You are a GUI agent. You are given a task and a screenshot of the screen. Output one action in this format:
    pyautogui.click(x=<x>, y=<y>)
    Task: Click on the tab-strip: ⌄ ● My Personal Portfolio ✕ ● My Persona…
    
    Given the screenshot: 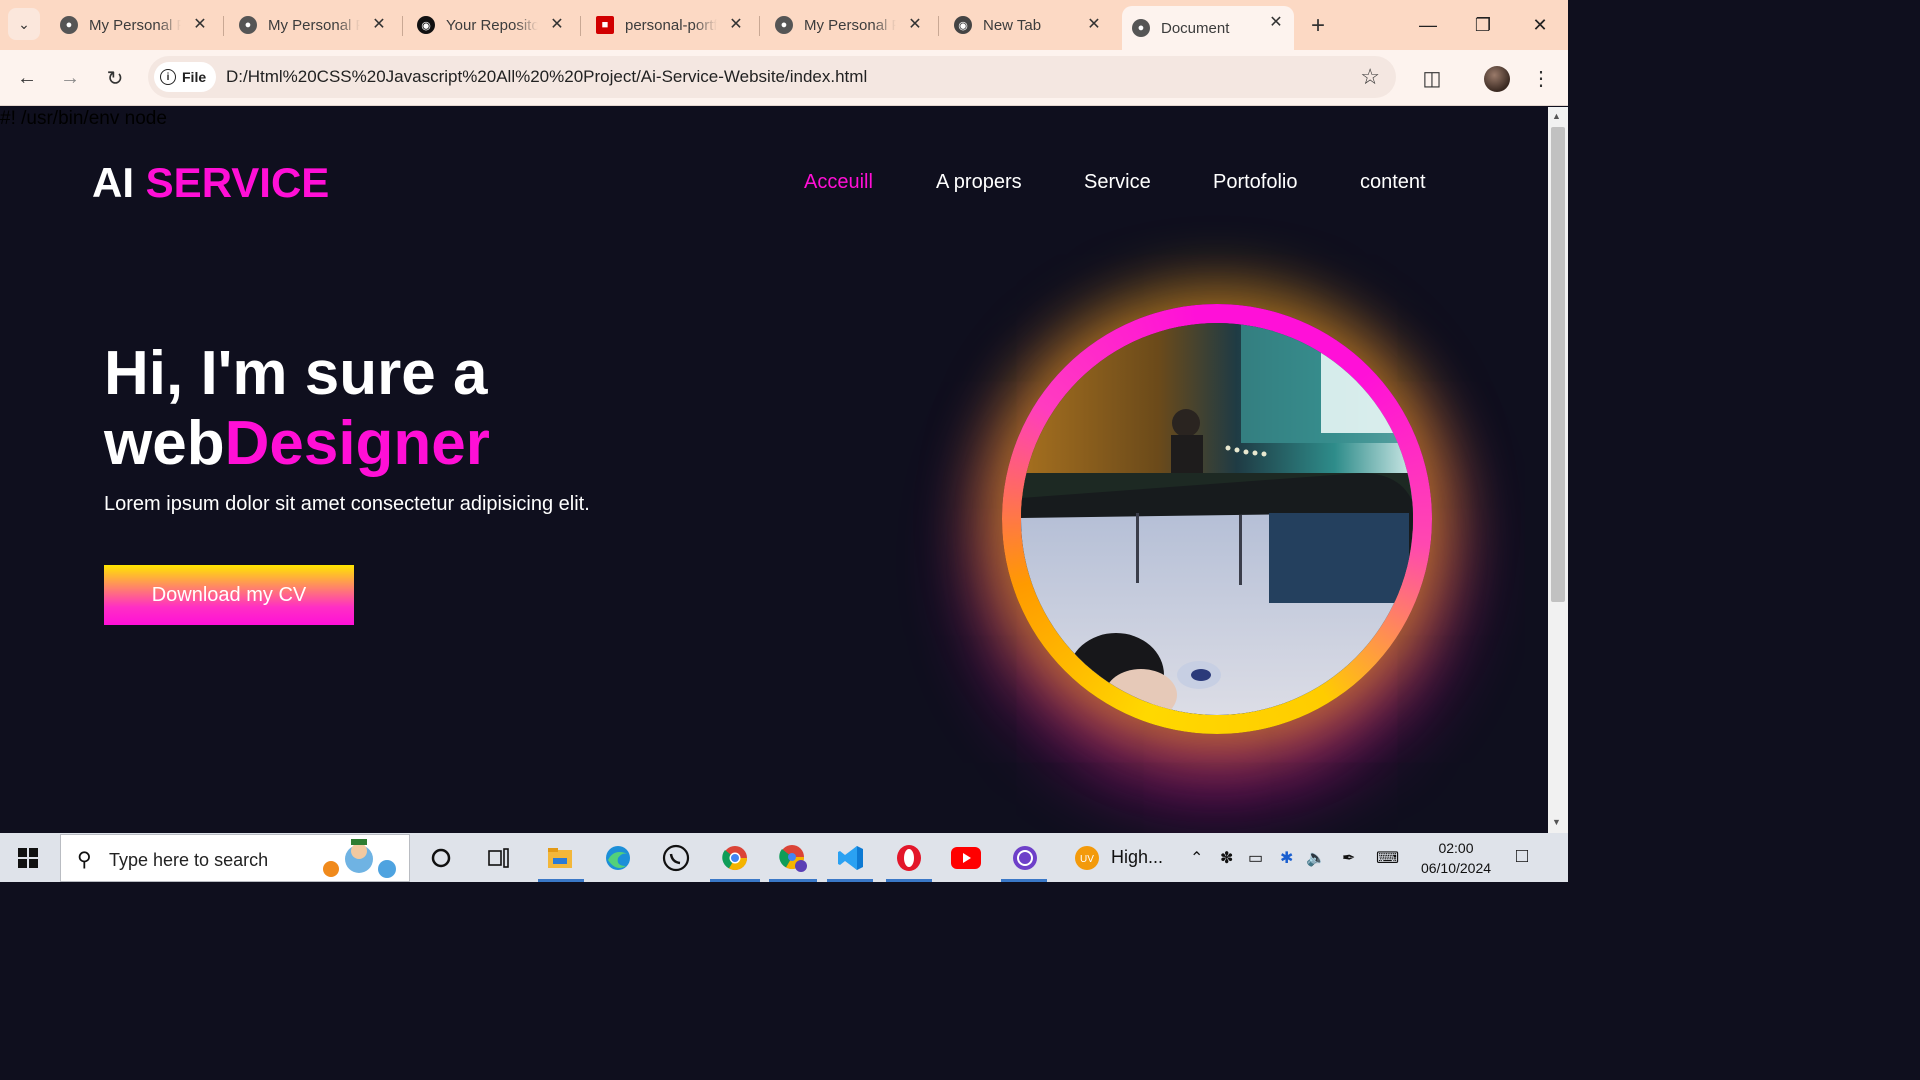 What is the action you would take?
    pyautogui.click(x=784, y=25)
    